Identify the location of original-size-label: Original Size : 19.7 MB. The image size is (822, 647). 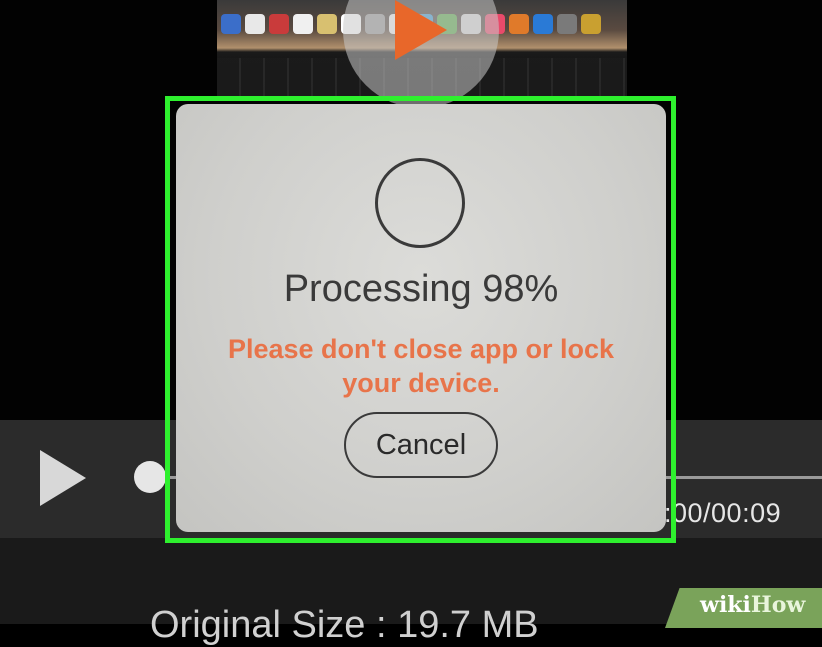
(344, 625).